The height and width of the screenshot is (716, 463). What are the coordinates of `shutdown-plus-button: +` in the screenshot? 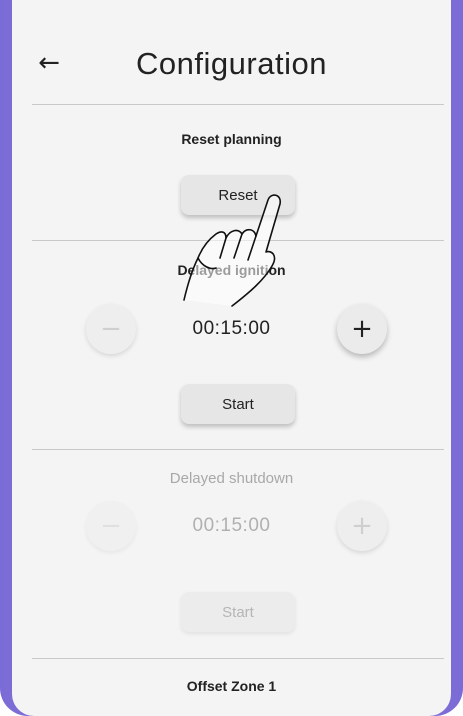 It's located at (362, 526).